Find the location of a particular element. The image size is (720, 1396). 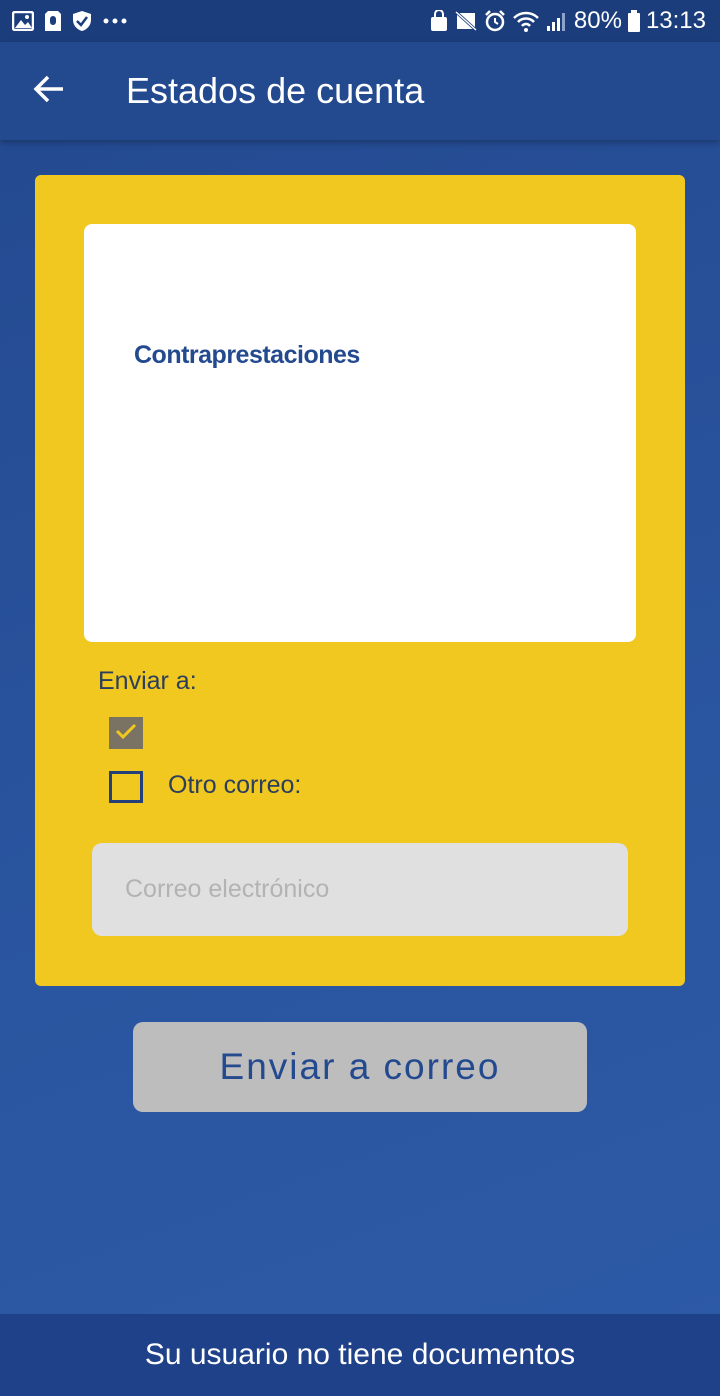

recycle-lock-icon is located at coordinates (439, 21).